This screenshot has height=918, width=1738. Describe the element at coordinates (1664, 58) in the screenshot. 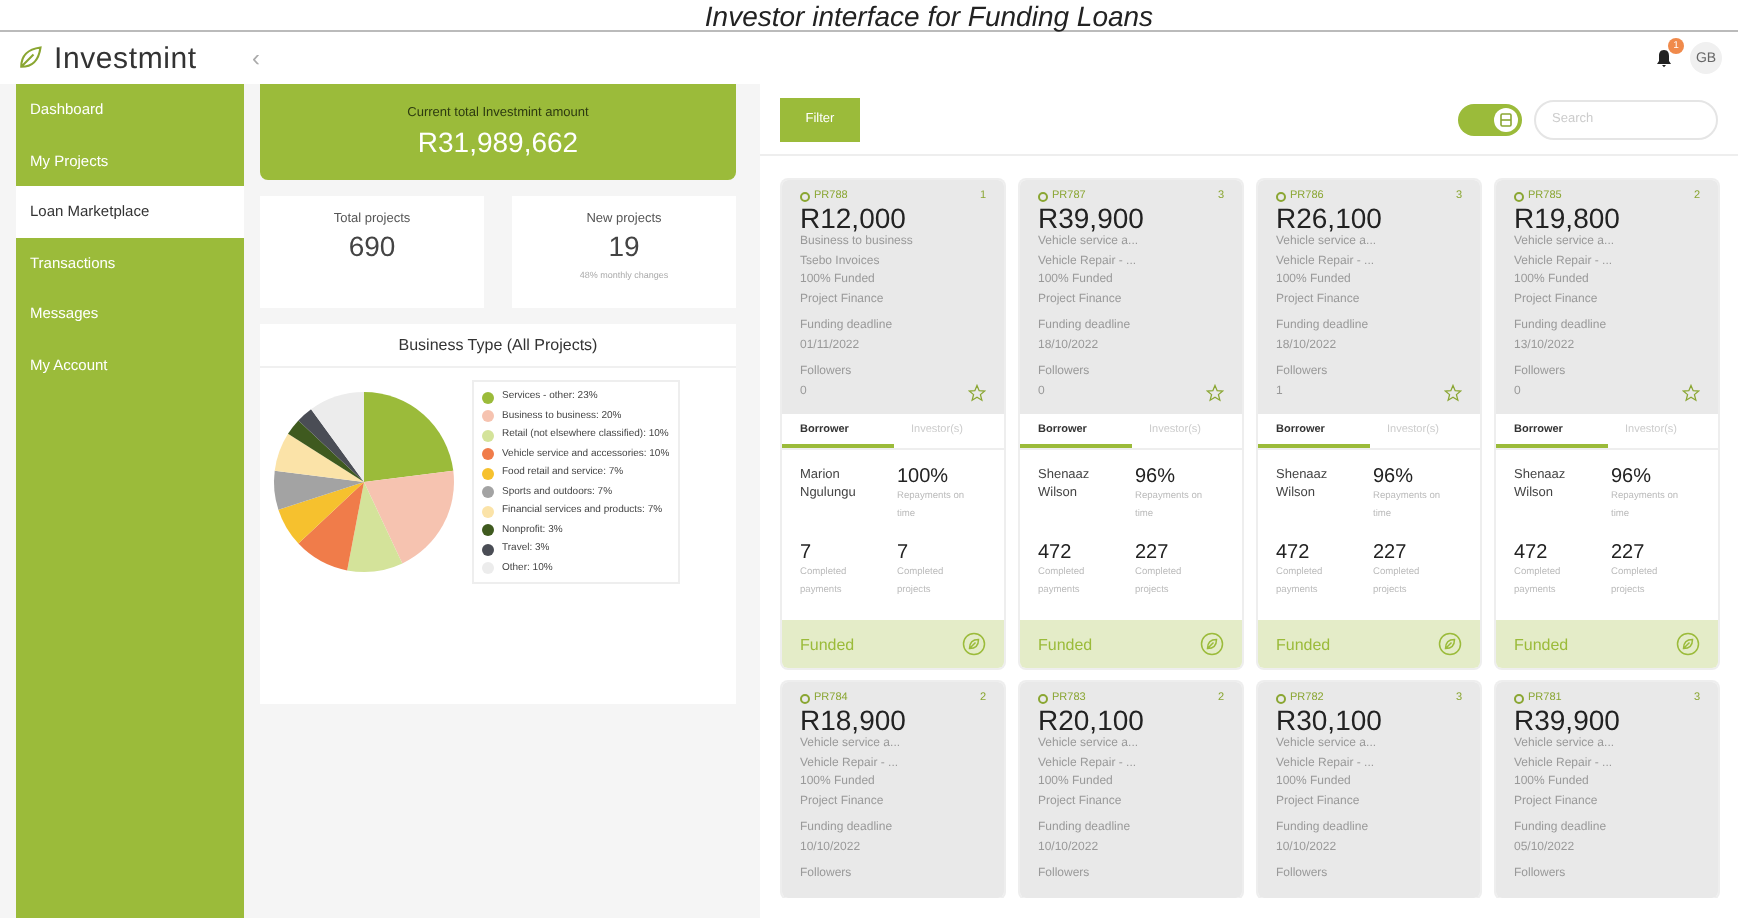

I see `bell-icon` at that location.